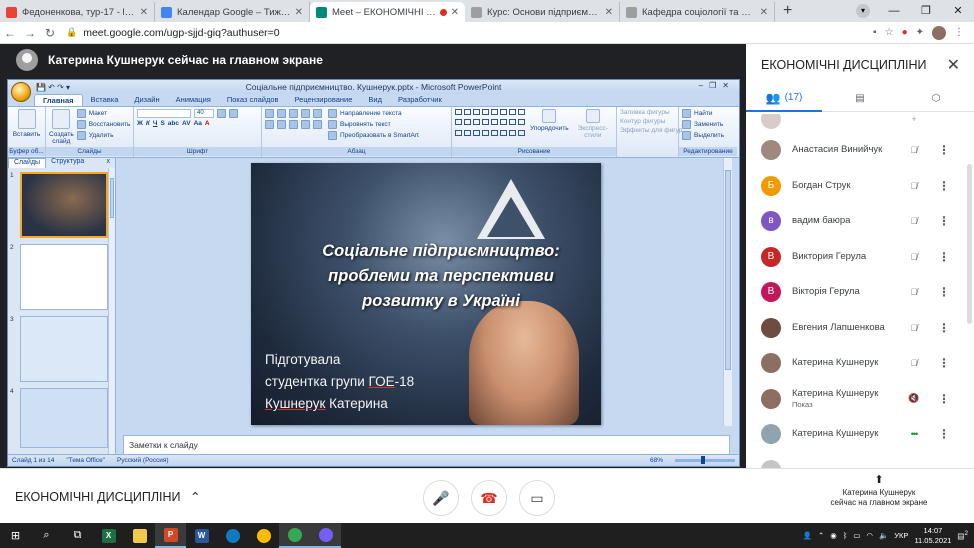  I want to click on new-slide-icon, so click(61, 119).